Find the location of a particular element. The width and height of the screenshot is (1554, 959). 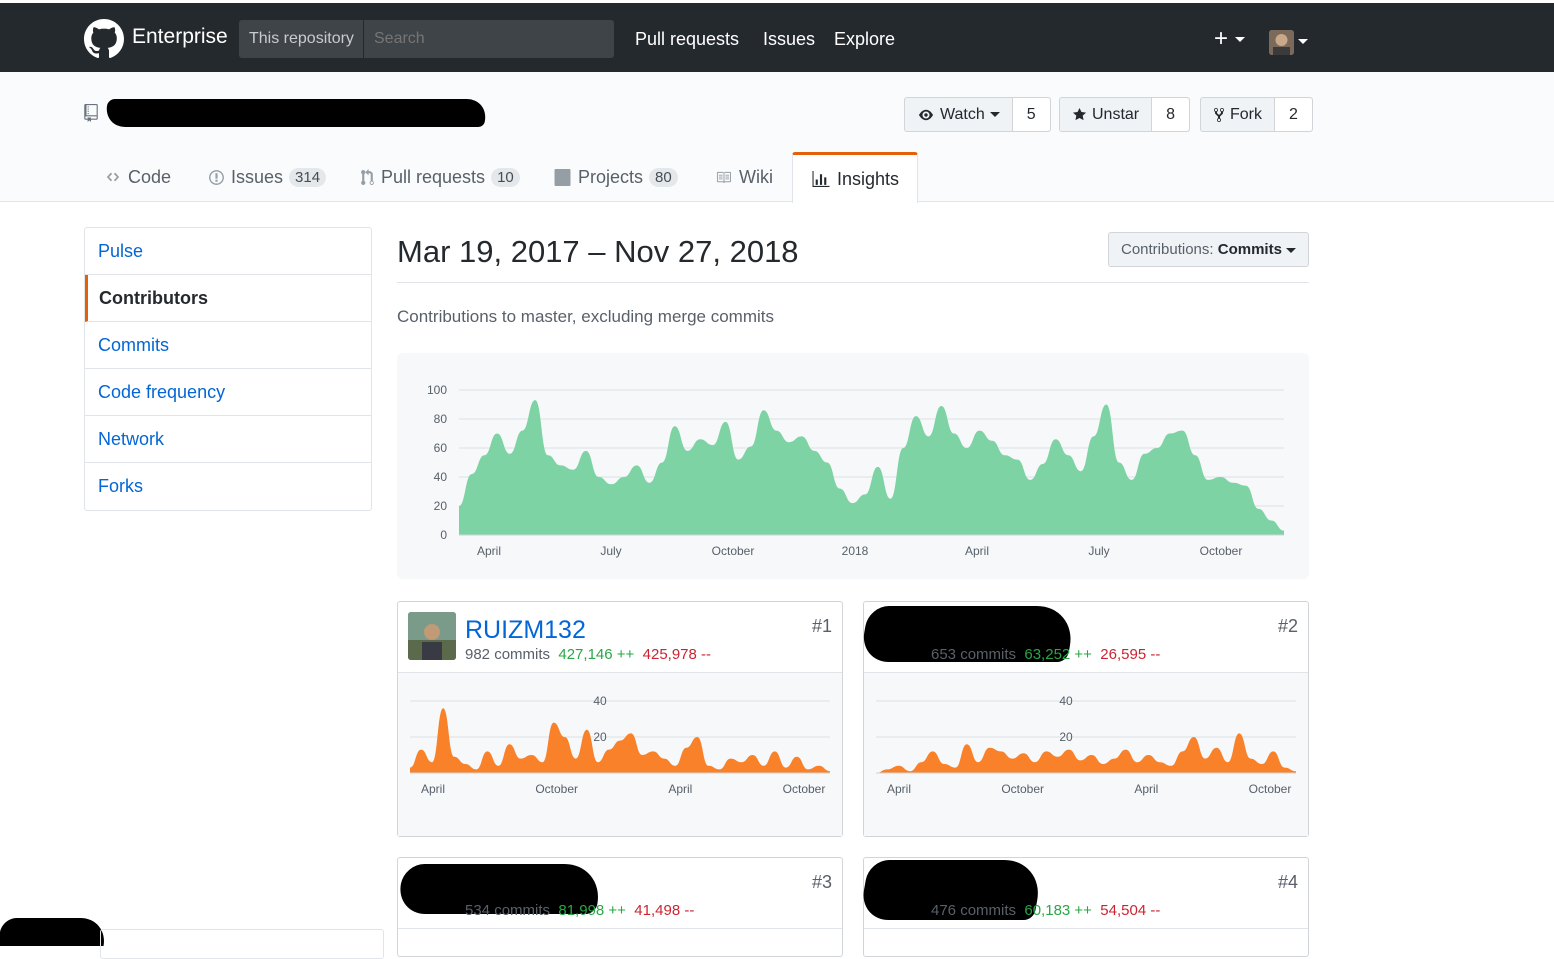

tab-wiki: Wiki is located at coordinates (743, 177).